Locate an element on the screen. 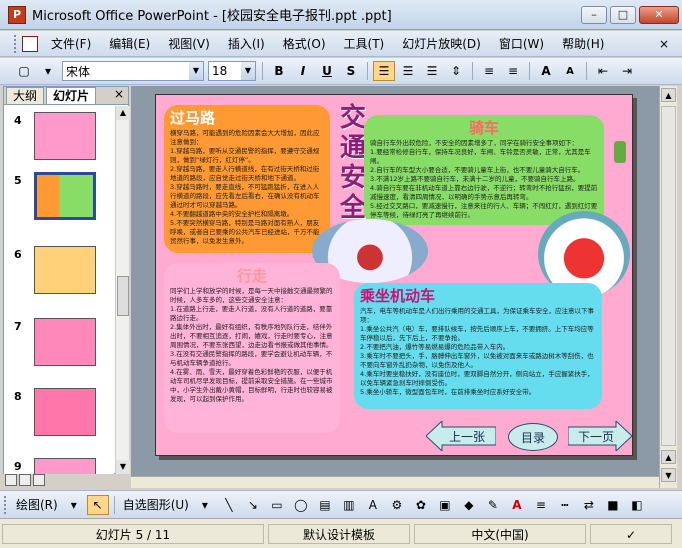 The height and width of the screenshot is (548, 682). rectangle-icon: ▭ is located at coordinates (277, 505).